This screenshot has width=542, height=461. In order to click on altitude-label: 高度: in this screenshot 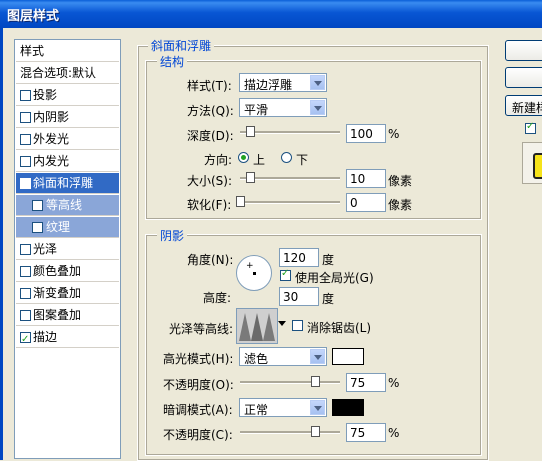, I will do `click(217, 298)`.